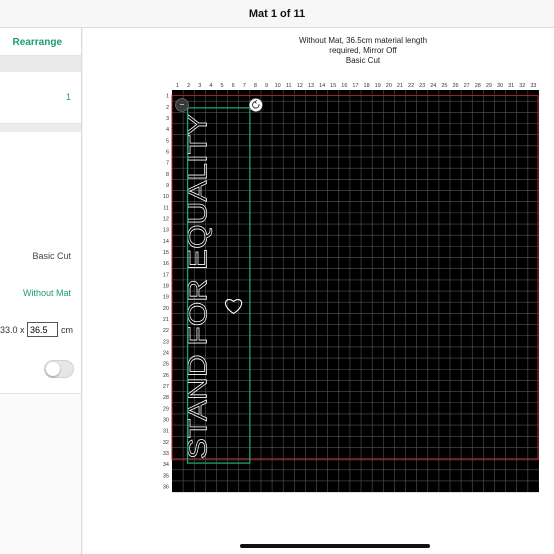  Describe the element at coordinates (233, 86) in the screenshot. I see `column-label: 6` at that location.